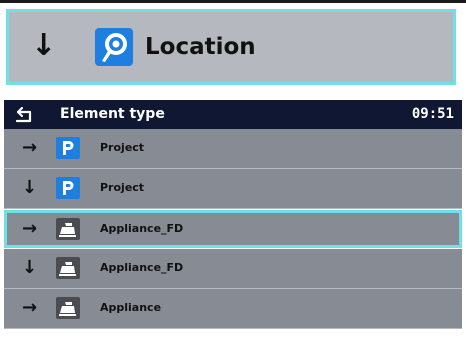 This screenshot has height=356, width=466. I want to click on element-name: Appliance, so click(131, 307).